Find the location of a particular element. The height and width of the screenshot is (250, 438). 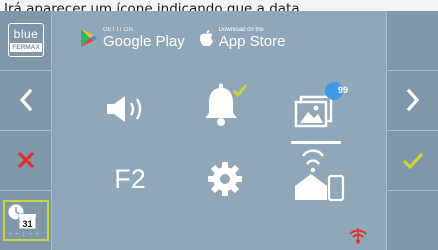

chevron-left-icon is located at coordinates (26, 100).